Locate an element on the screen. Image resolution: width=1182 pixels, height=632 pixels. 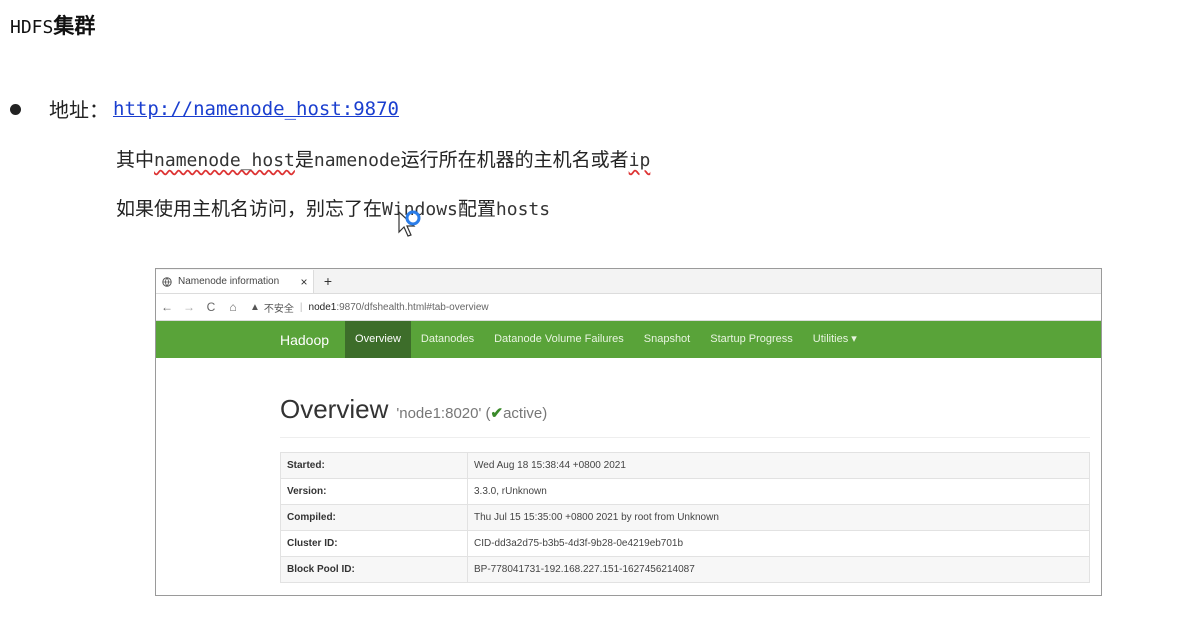
globe-icon is located at coordinates (167, 281).